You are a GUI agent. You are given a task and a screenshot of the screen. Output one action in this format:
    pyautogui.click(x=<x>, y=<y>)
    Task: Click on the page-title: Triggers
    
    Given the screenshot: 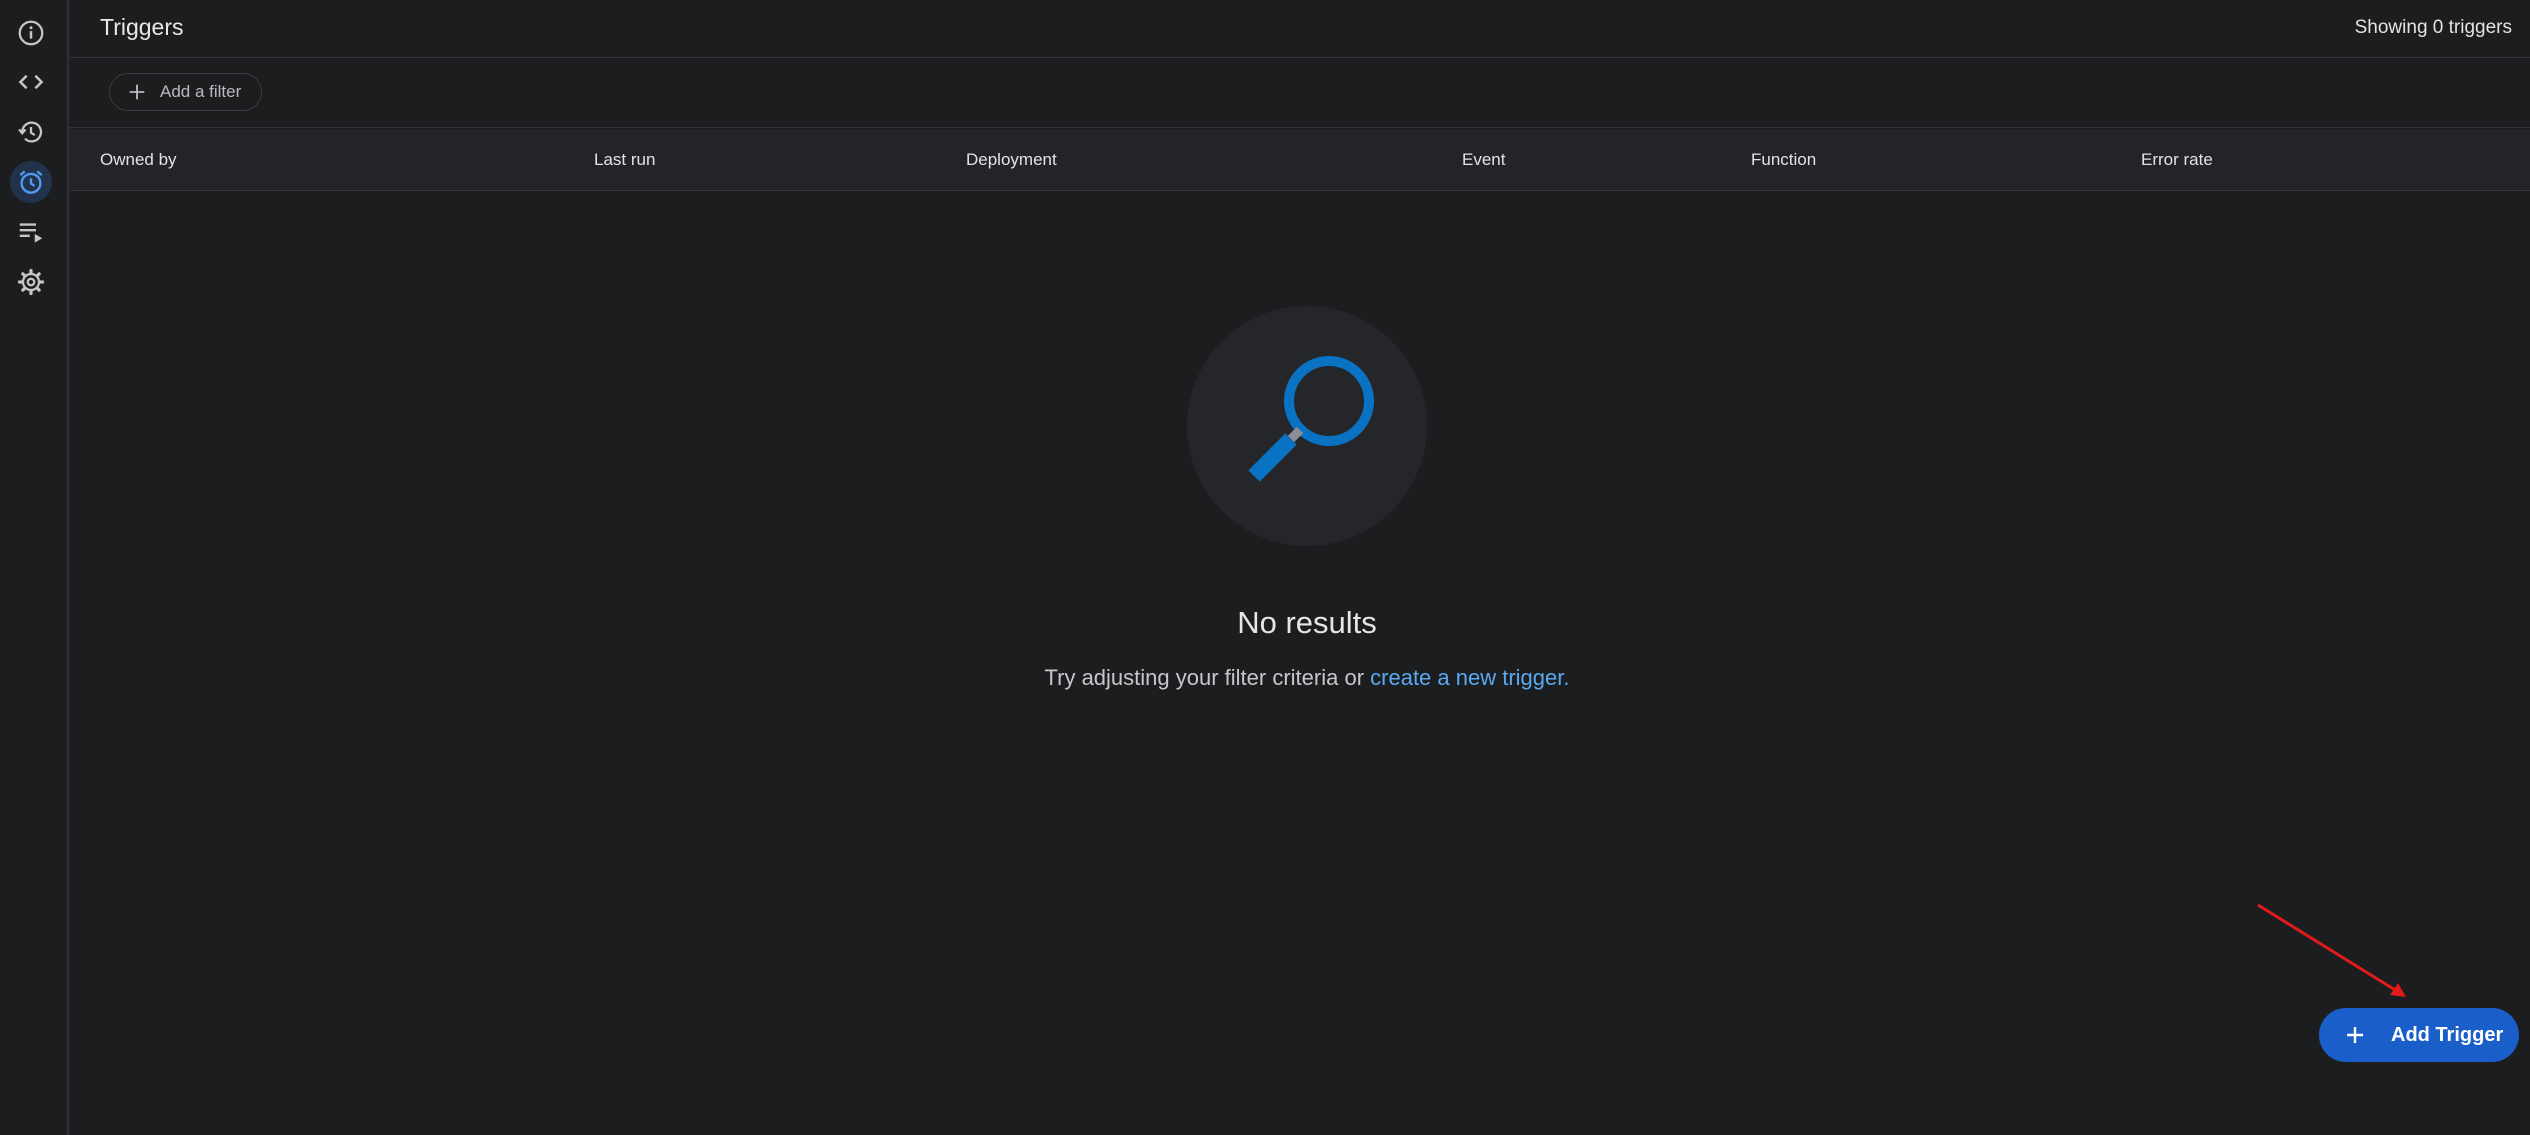 What is the action you would take?
    pyautogui.click(x=142, y=27)
    